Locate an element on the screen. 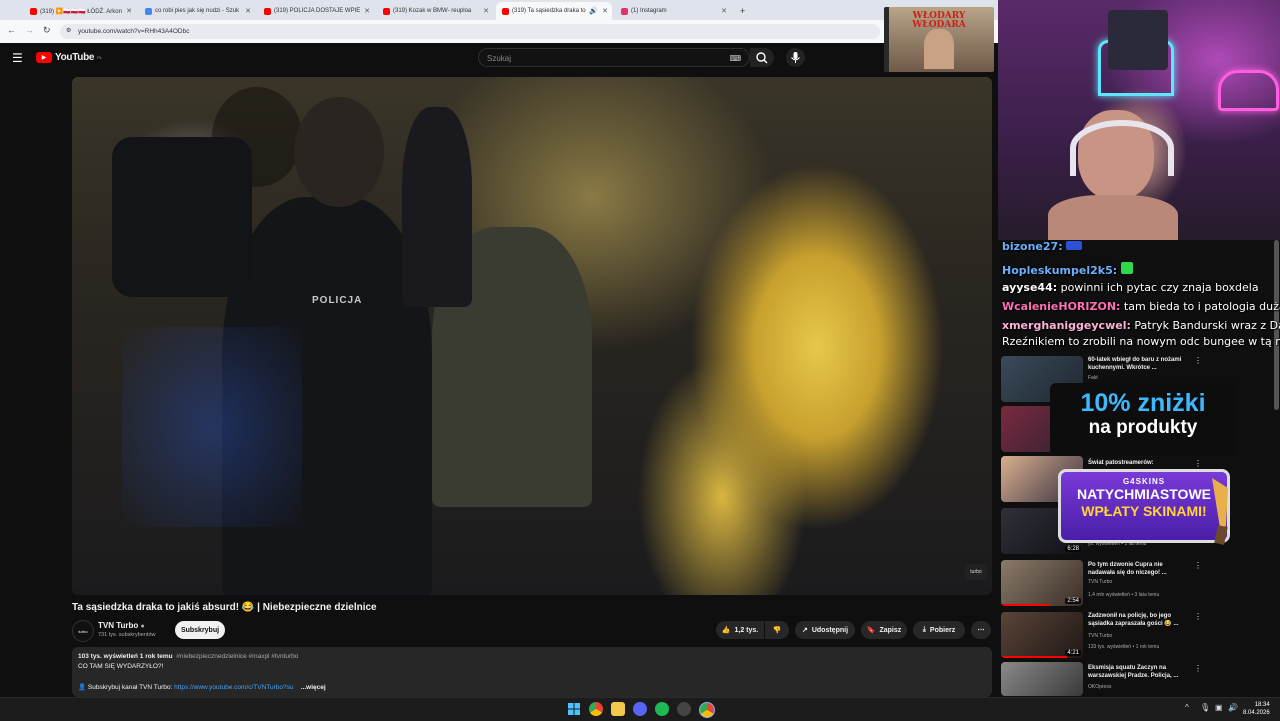 The width and height of the screenshot is (1280, 721). video-blue-light is located at coordinates (212, 427).